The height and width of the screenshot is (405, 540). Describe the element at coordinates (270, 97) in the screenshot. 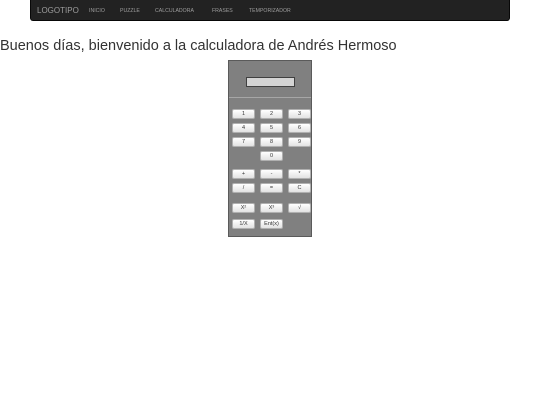

I see `calculator-divider` at that location.